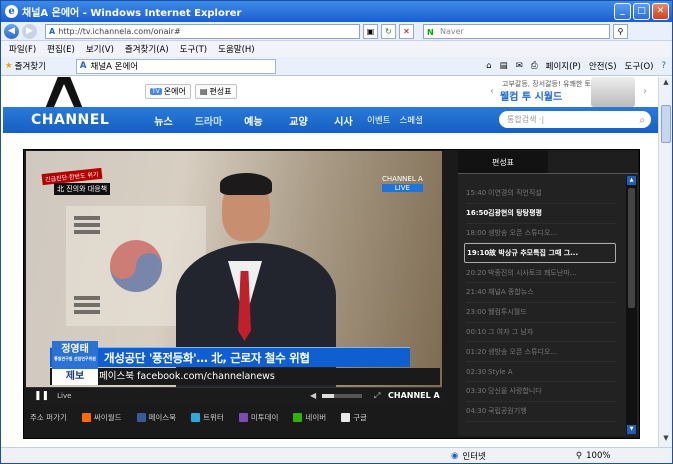 This screenshot has width=673, height=464. Describe the element at coordinates (163, 120) in the screenshot. I see `nav-news: 뉴스` at that location.